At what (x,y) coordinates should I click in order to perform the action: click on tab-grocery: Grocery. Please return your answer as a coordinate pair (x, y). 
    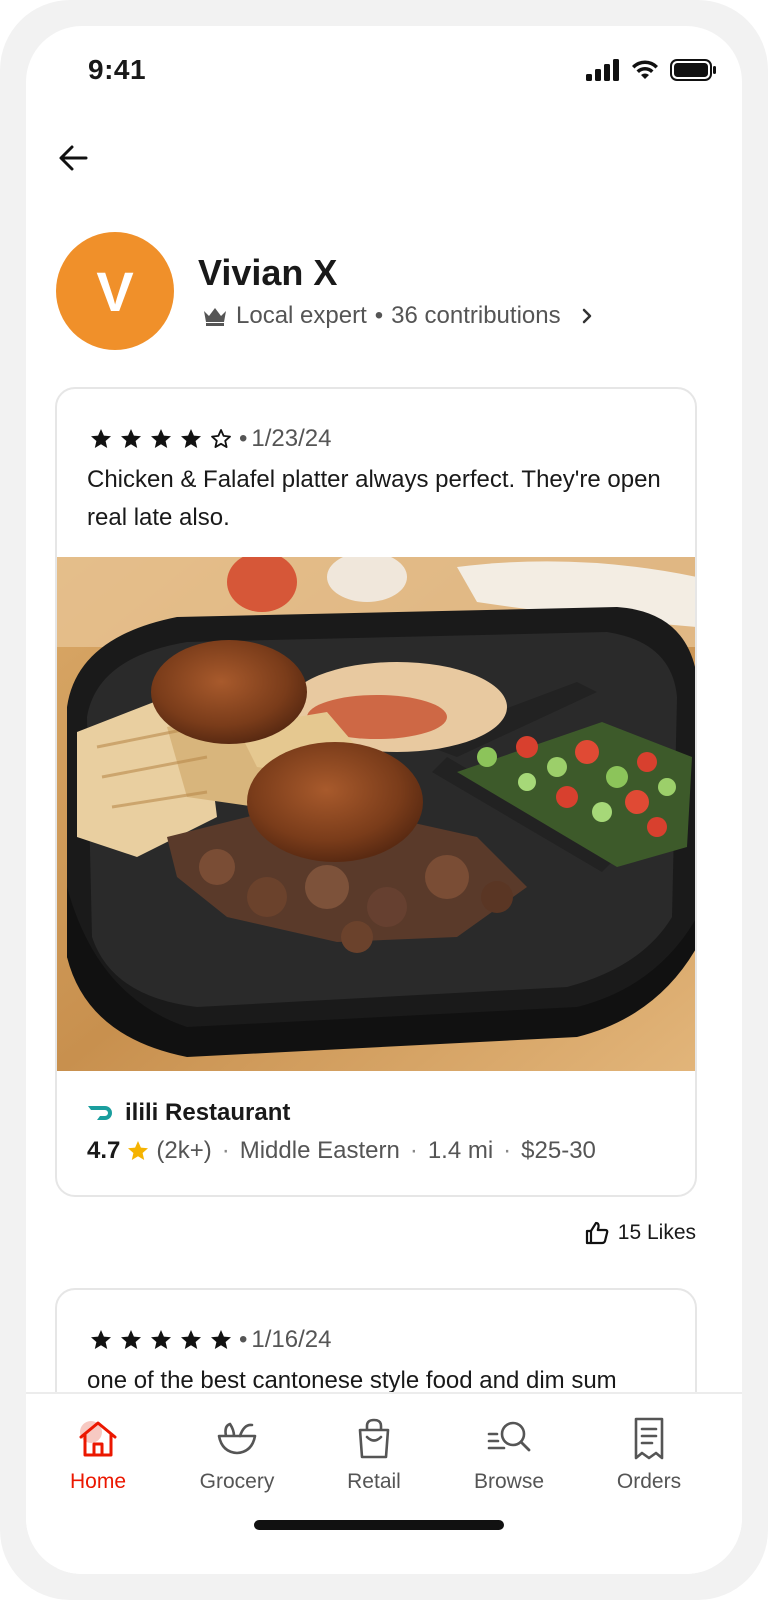
    Looking at the image, I should click on (237, 1455).